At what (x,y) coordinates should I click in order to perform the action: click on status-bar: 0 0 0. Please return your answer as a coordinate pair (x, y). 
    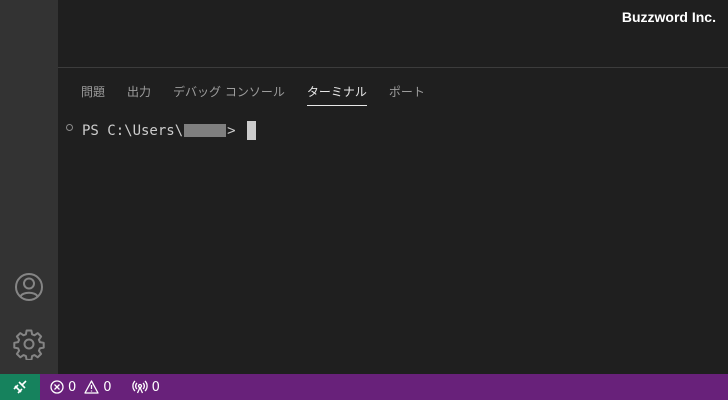
    Looking at the image, I should click on (364, 387).